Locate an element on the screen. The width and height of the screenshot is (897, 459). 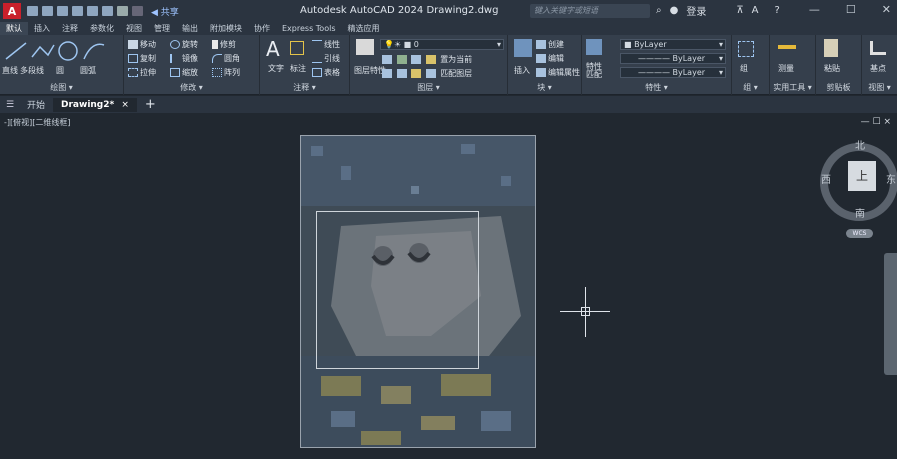
save-icon is located at coordinates (62, 11).